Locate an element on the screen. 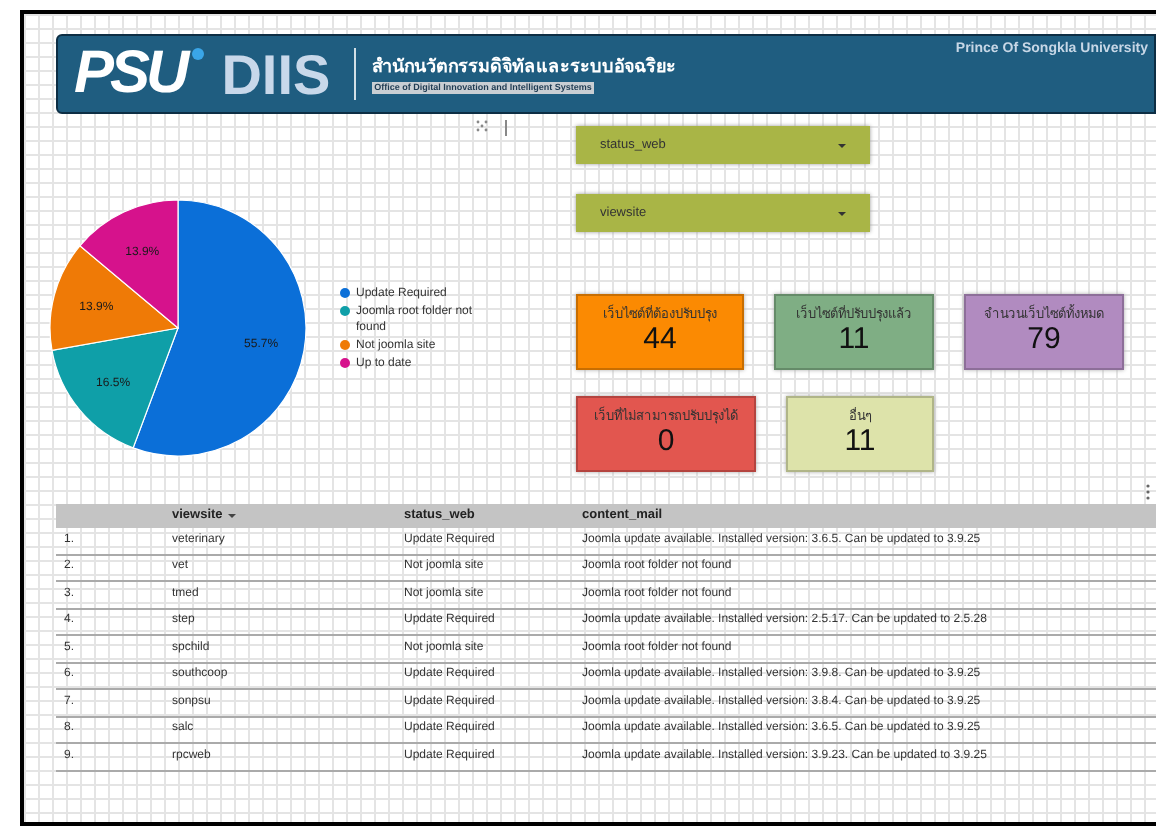  org-name: สำนักนวัตกรรมดิจิทัลและระบบอัจฉริยะ is located at coordinates (524, 66).